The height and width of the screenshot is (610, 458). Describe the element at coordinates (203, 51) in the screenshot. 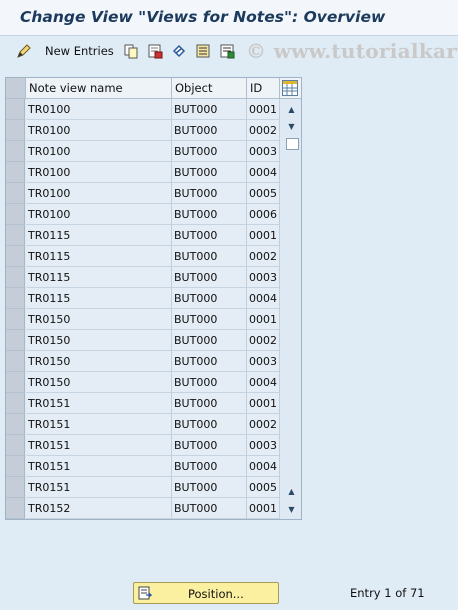

I see `select-all-icon` at that location.